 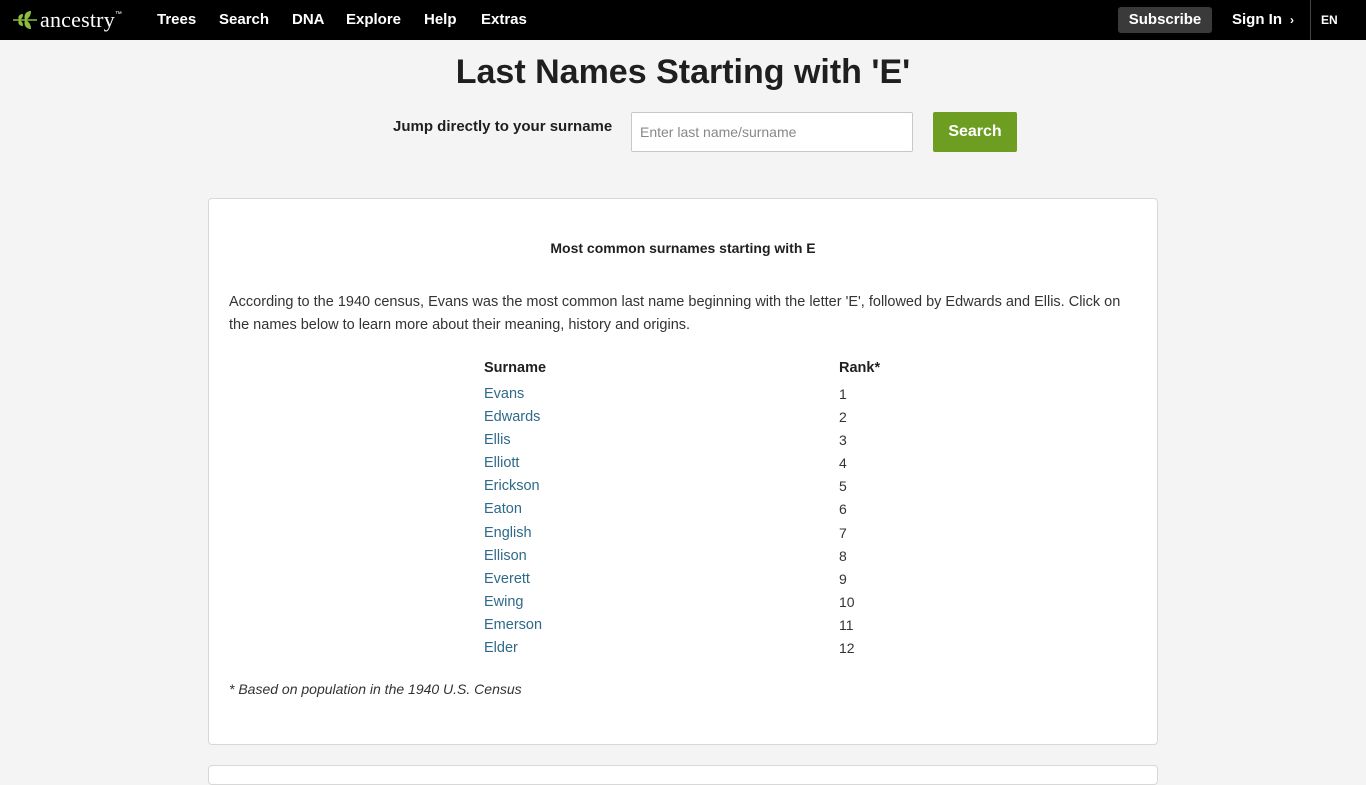 What do you see at coordinates (683, 556) in the screenshot?
I see `table-row: Ellison 8` at bounding box center [683, 556].